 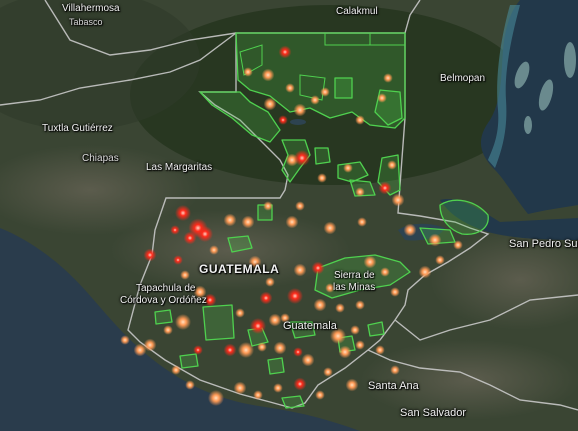 I want to click on lake-peten-itza, so click(x=298, y=122).